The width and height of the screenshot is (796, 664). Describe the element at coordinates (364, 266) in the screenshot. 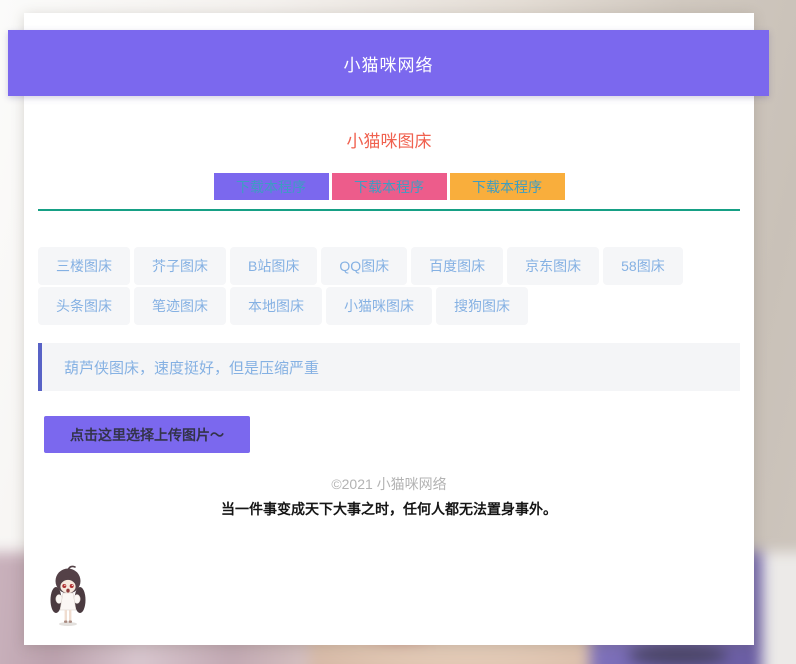

I see `image-host-tab: QQ图床` at that location.